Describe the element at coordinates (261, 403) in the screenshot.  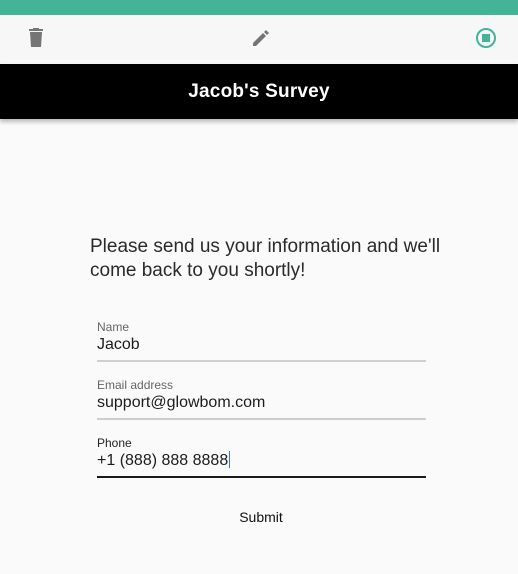
I see `email-field-value: support@glowbom.com` at that location.